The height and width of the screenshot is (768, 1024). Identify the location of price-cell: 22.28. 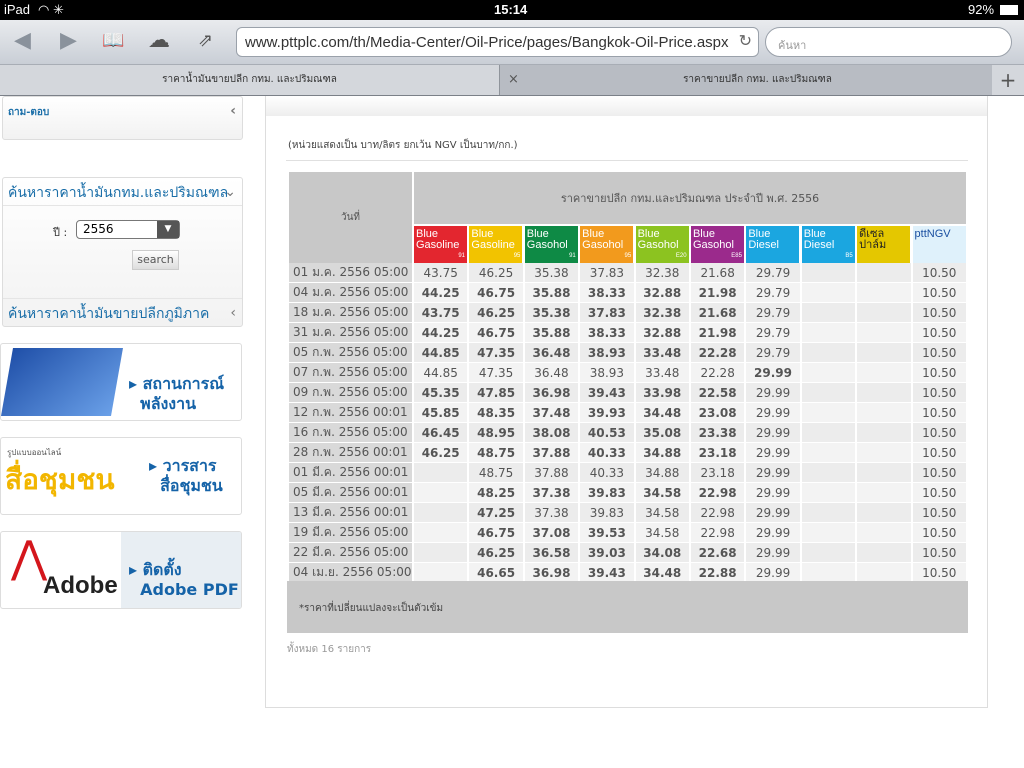
(717, 353).